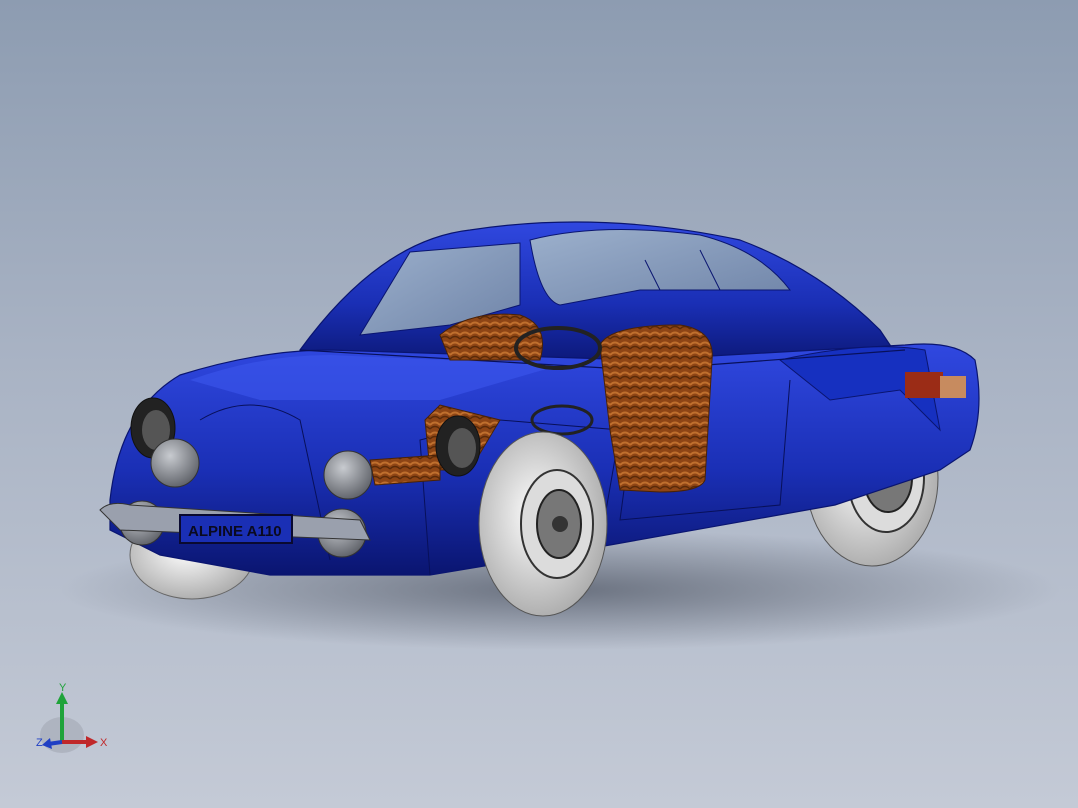  Describe the element at coordinates (72, 717) in the screenshot. I see `axis-triad: Y X Z` at that location.